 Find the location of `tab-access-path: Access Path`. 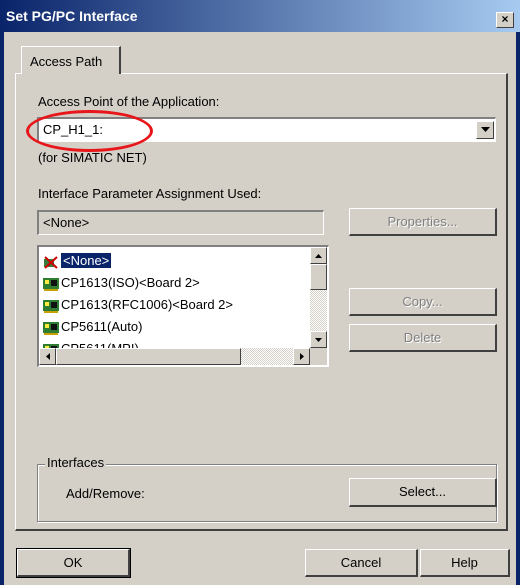

tab-access-path: Access Path is located at coordinates (71, 60).